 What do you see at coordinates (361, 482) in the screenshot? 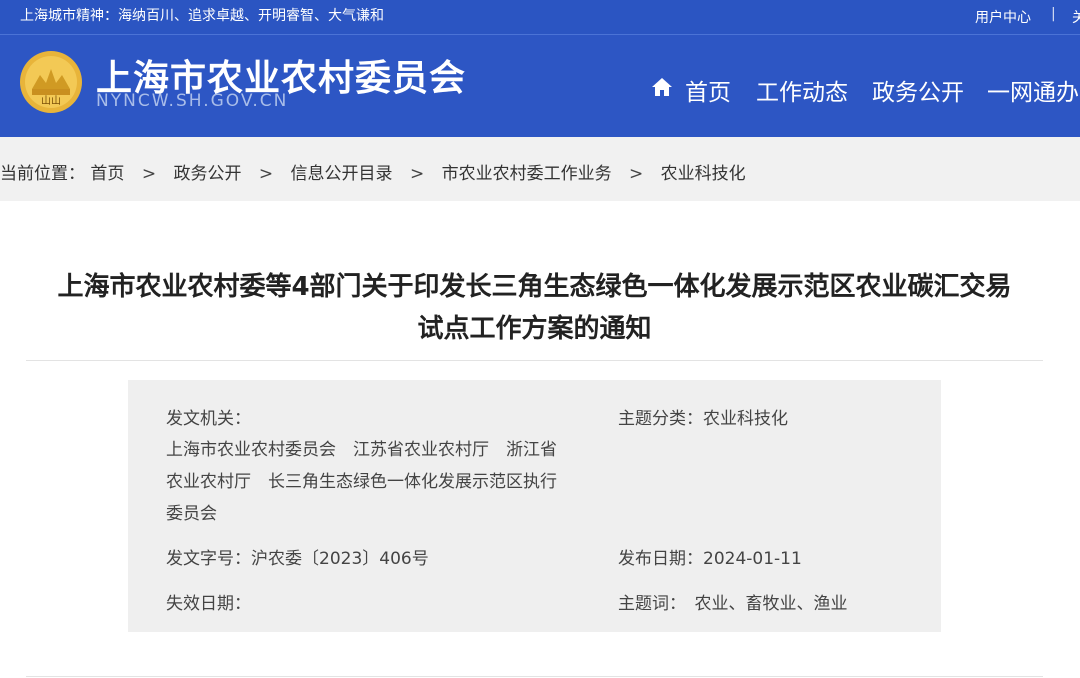
I see `issuer-line: 农业农村厅 长三角生态绿色一体化发展示范区执行` at bounding box center [361, 482].